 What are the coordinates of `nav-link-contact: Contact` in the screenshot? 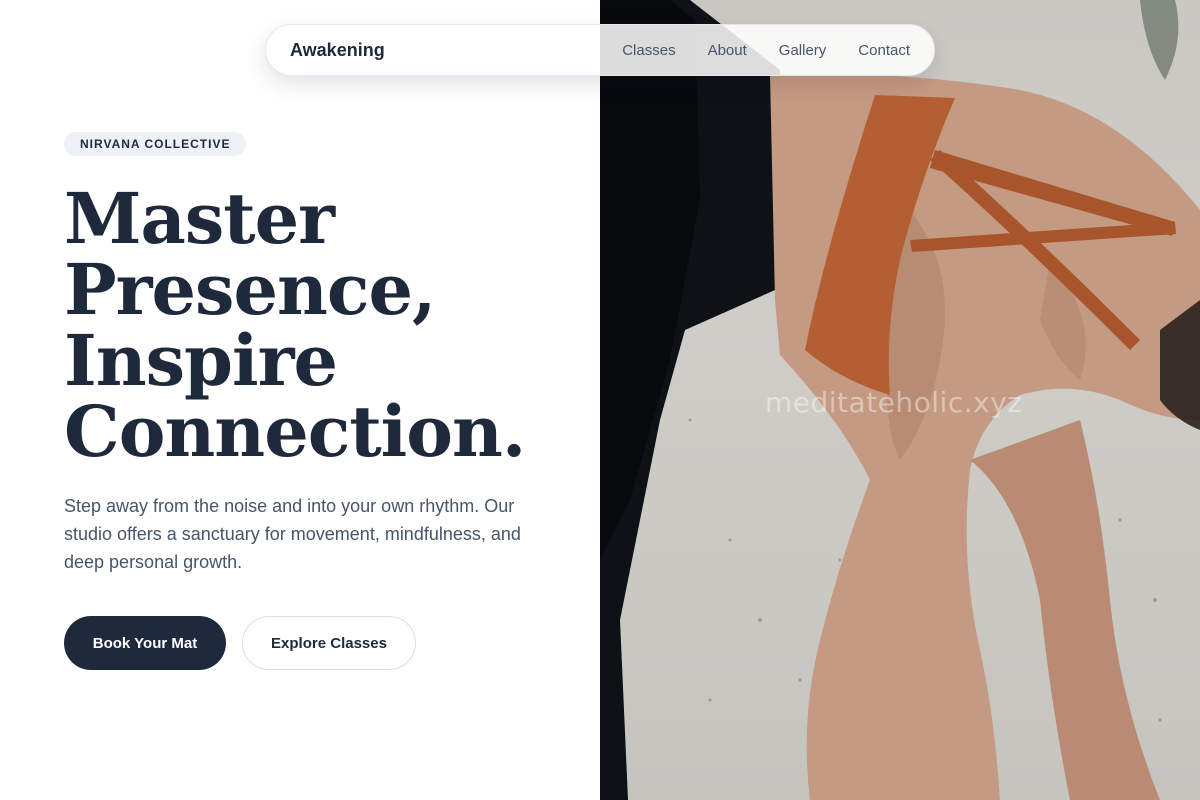 It's located at (884, 50).